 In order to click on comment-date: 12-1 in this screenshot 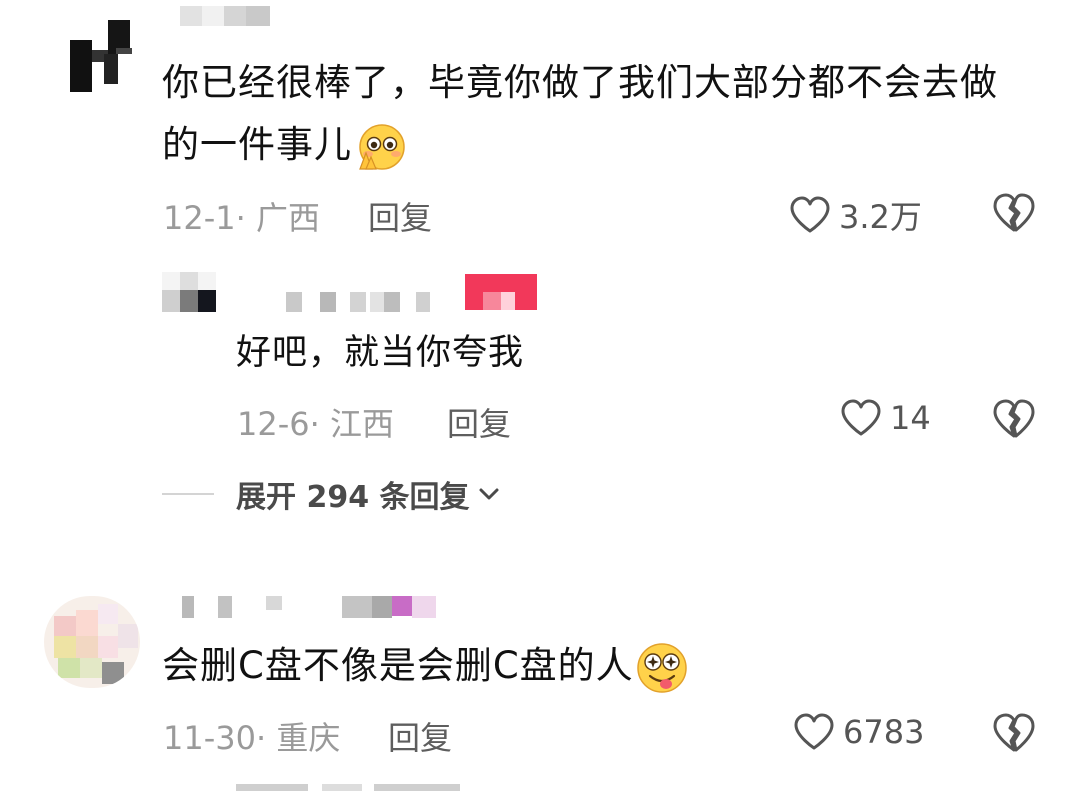, I will do `click(199, 218)`.